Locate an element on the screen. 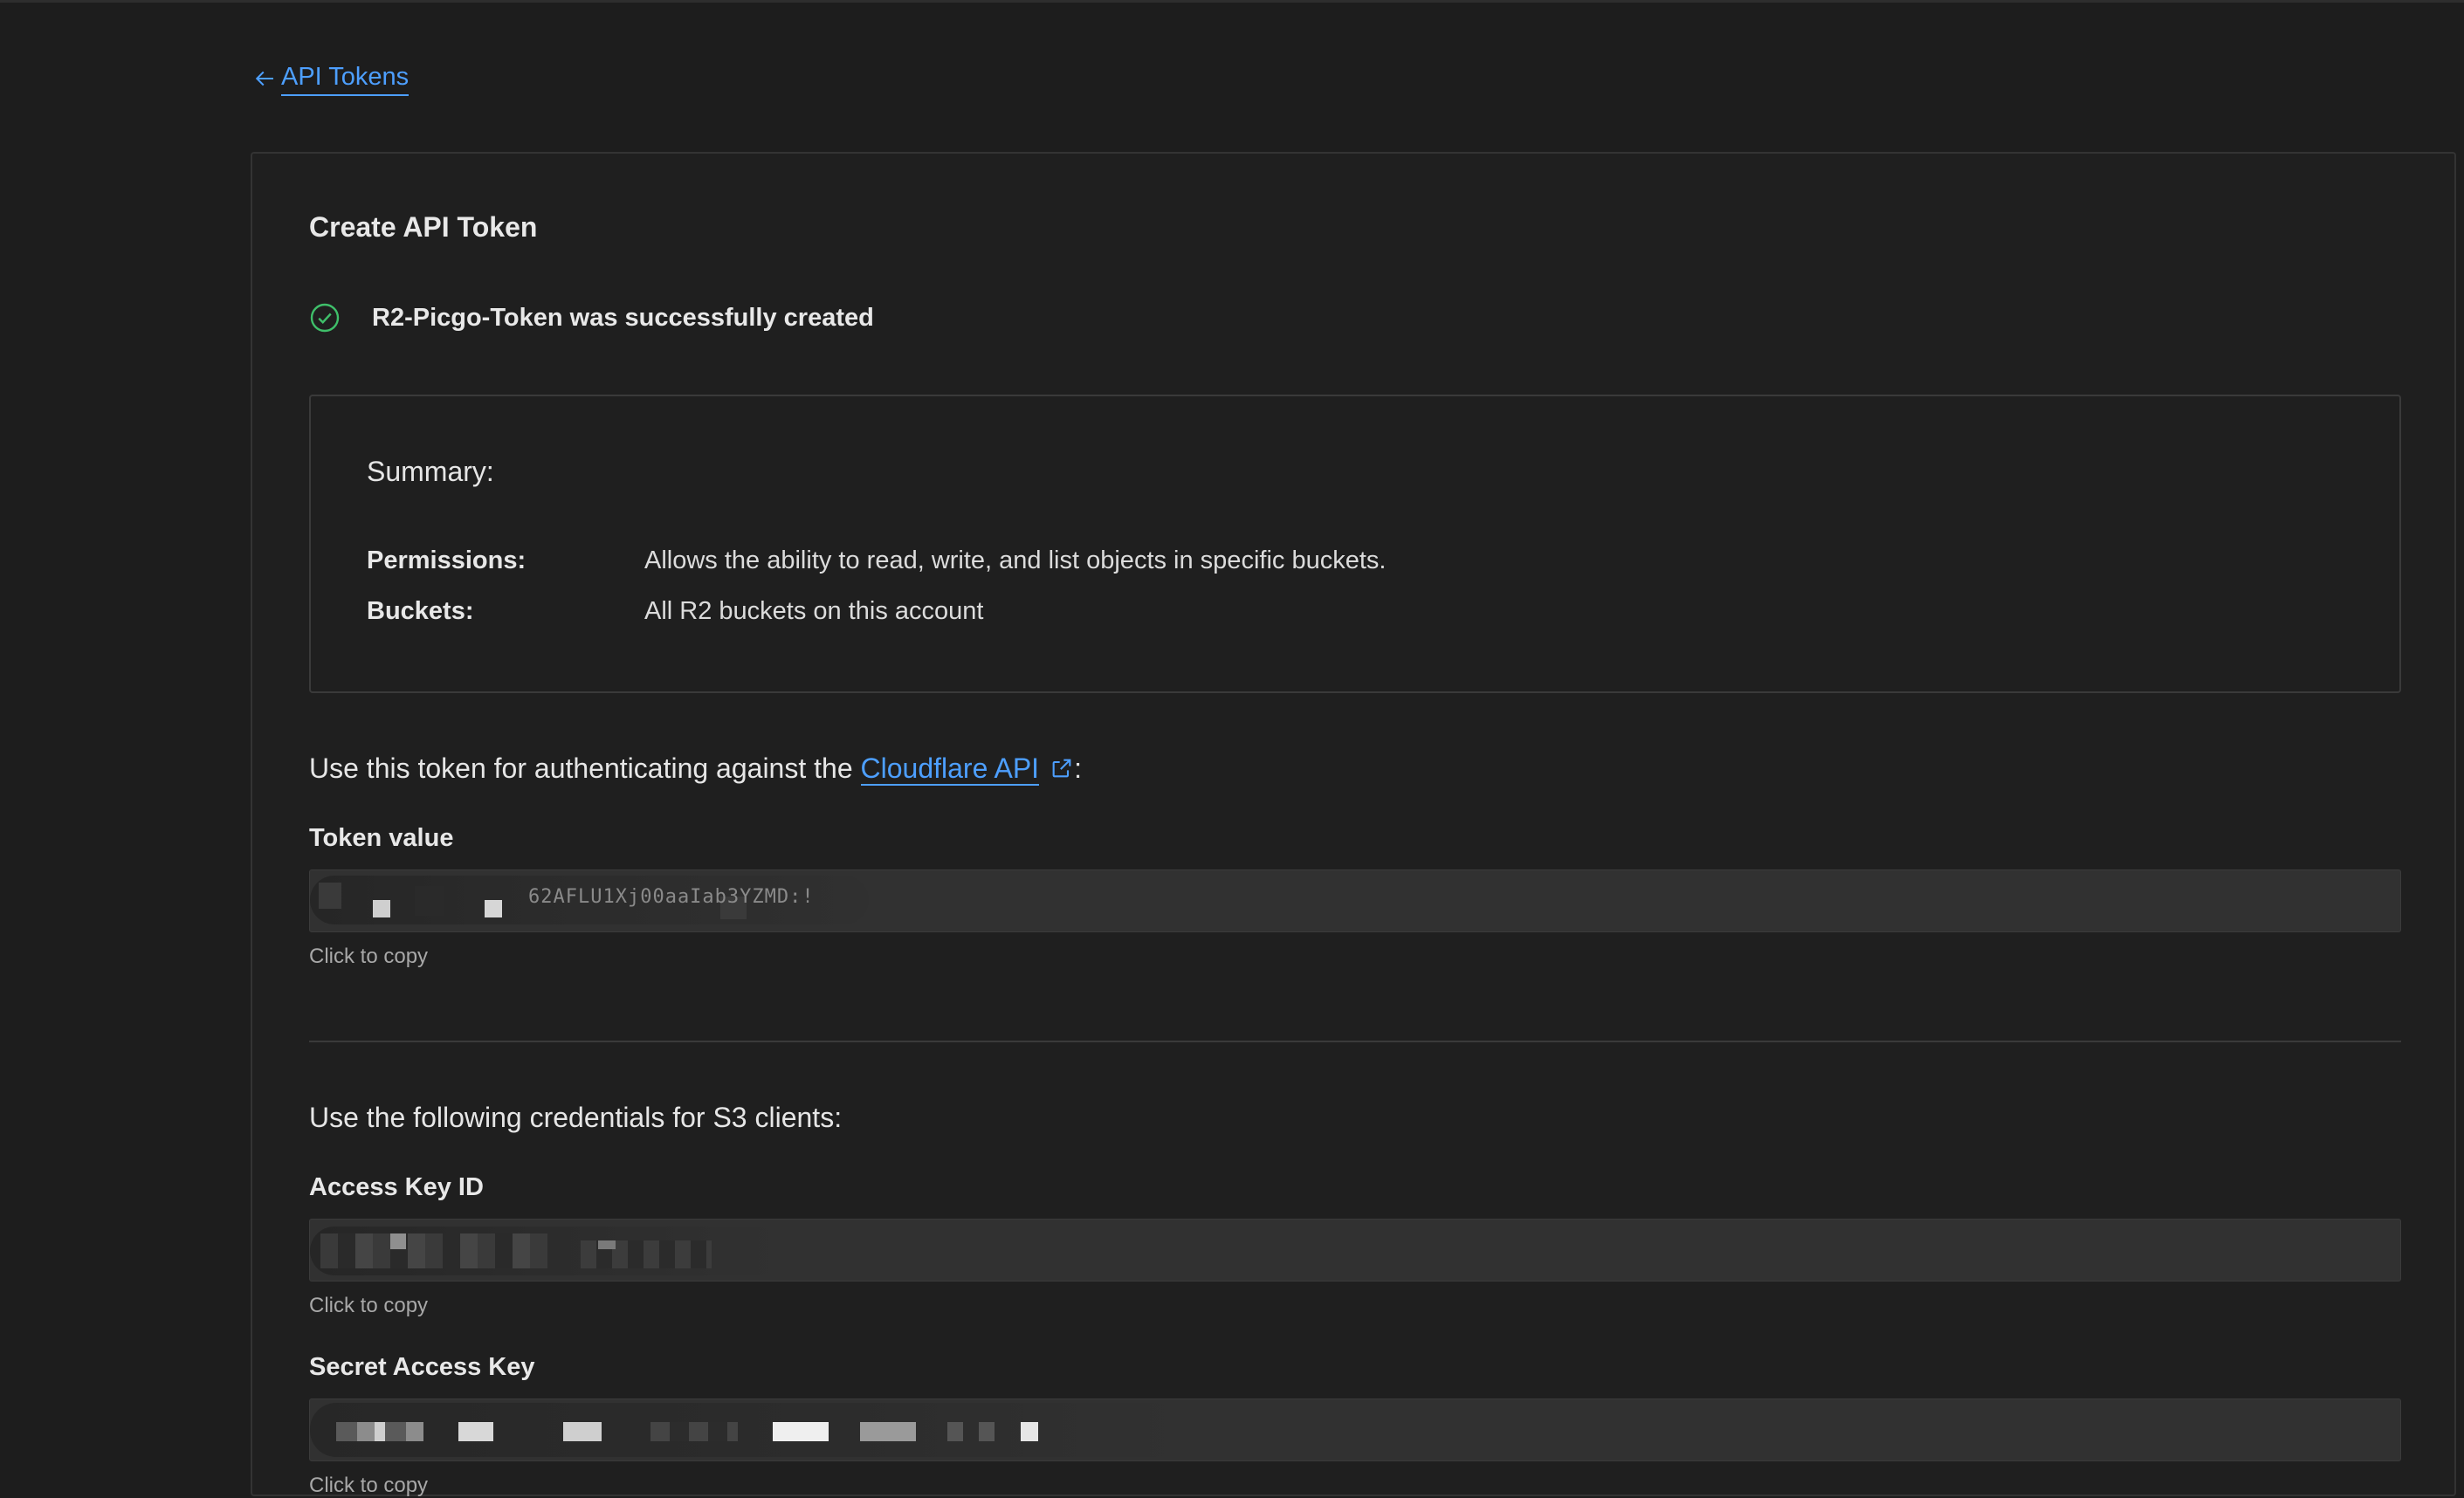  access-key-field is located at coordinates (1355, 1250).